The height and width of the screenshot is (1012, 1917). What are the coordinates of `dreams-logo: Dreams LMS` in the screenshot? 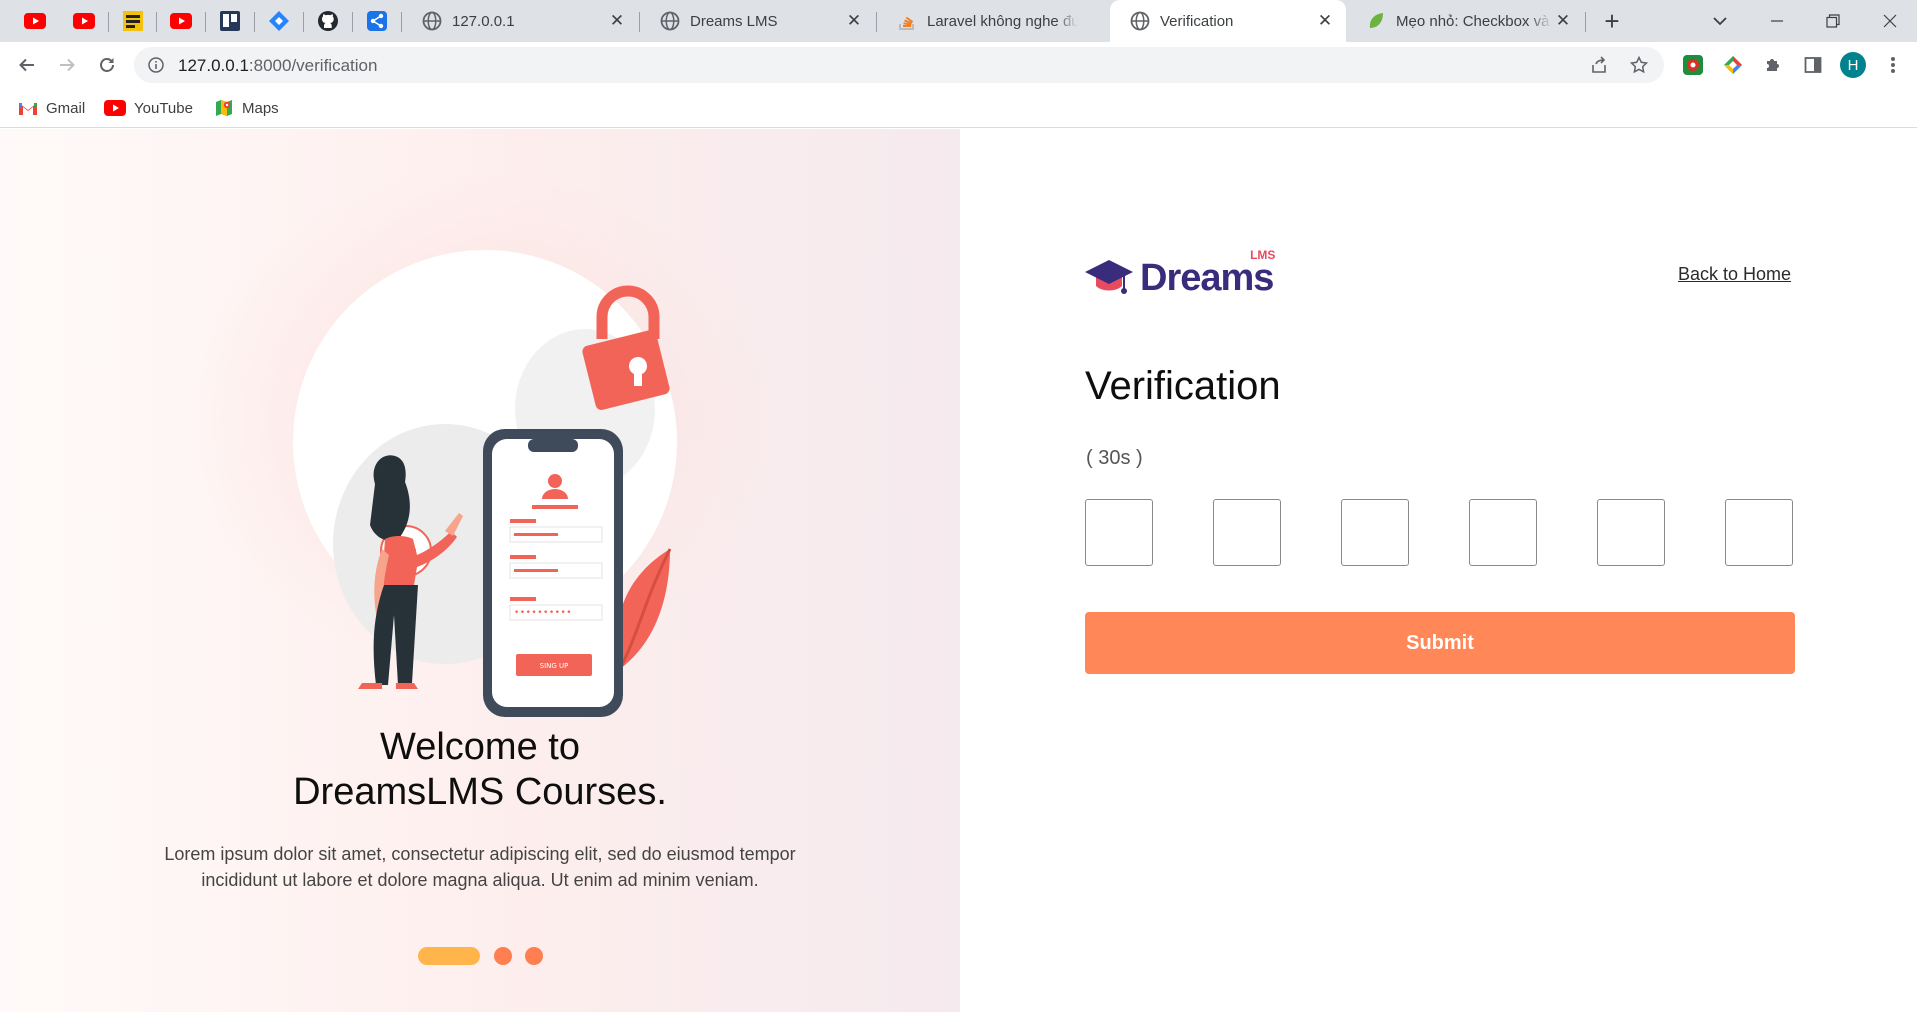 It's located at (1179, 275).